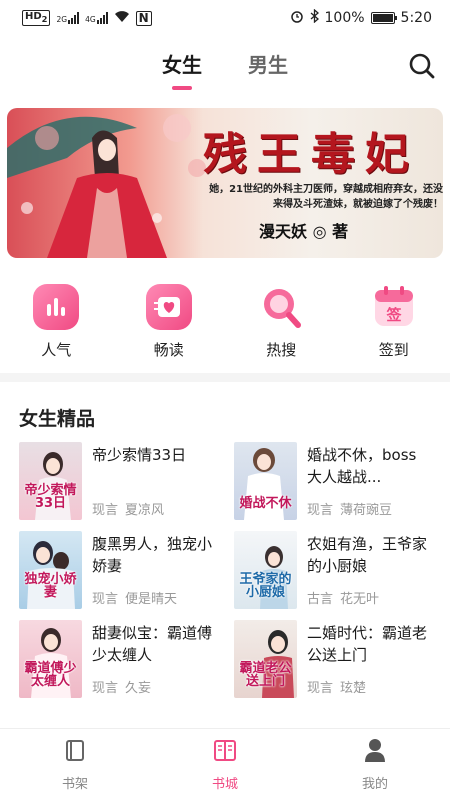 The width and height of the screenshot is (450, 800). What do you see at coordinates (50, 570) in the screenshot?
I see `book-cover: 独宠小娇妻` at bounding box center [50, 570].